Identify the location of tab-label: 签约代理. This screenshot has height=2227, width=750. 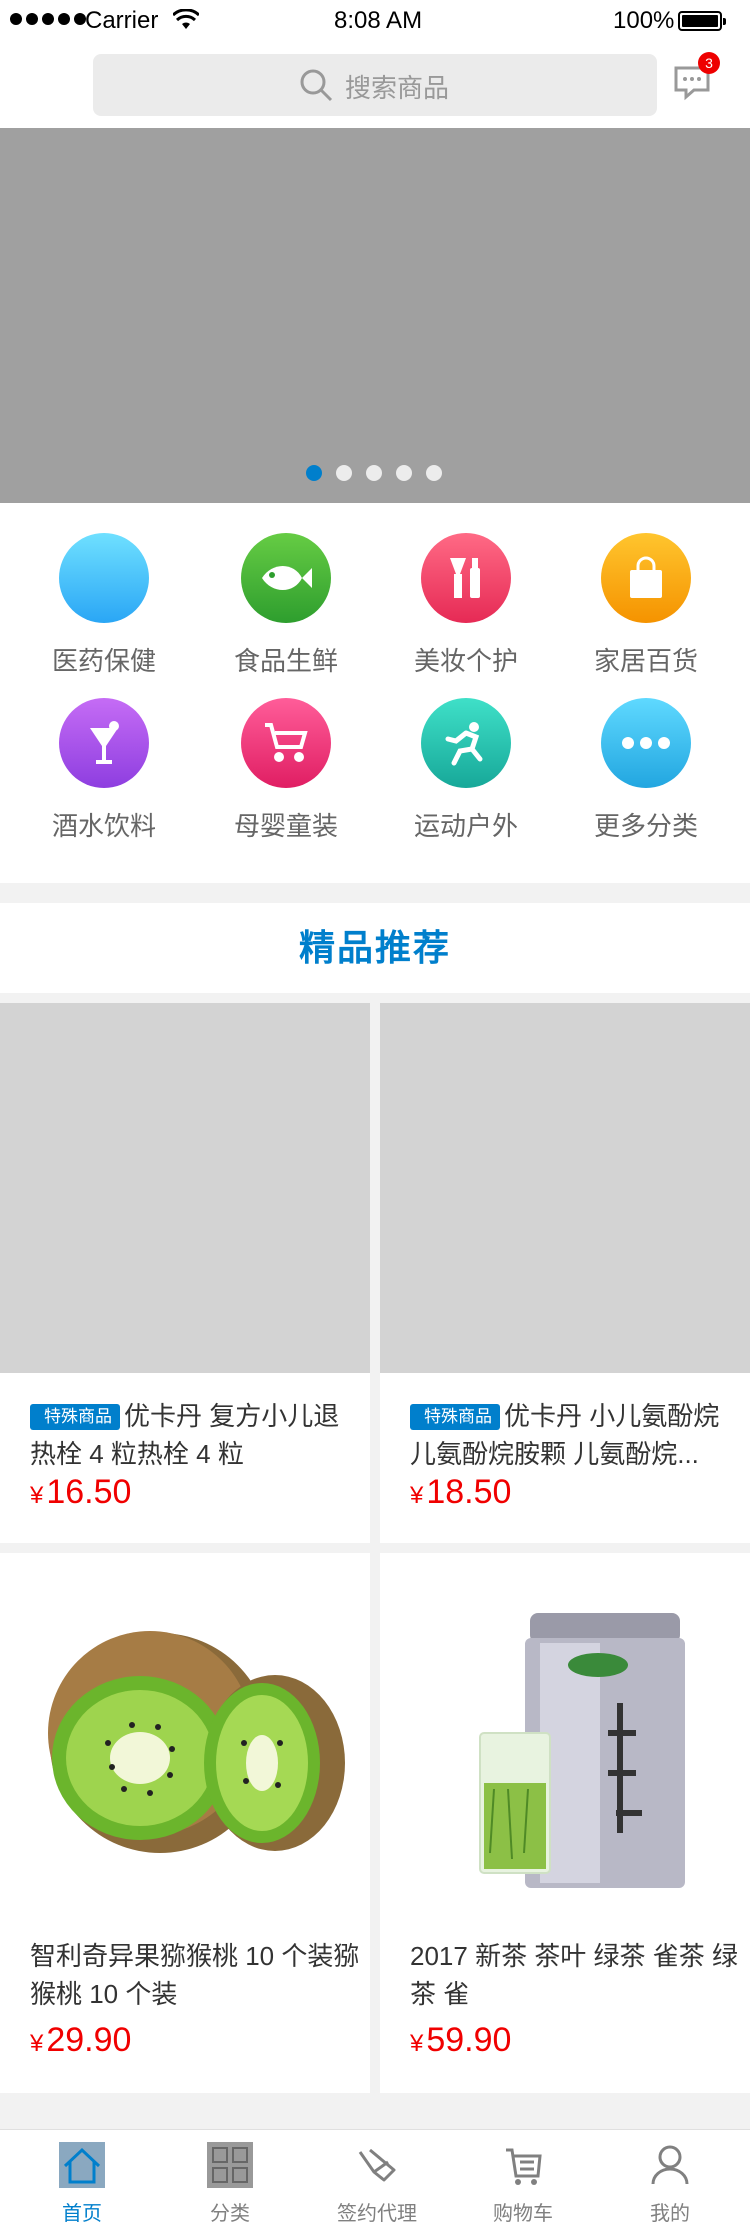
(377, 2214).